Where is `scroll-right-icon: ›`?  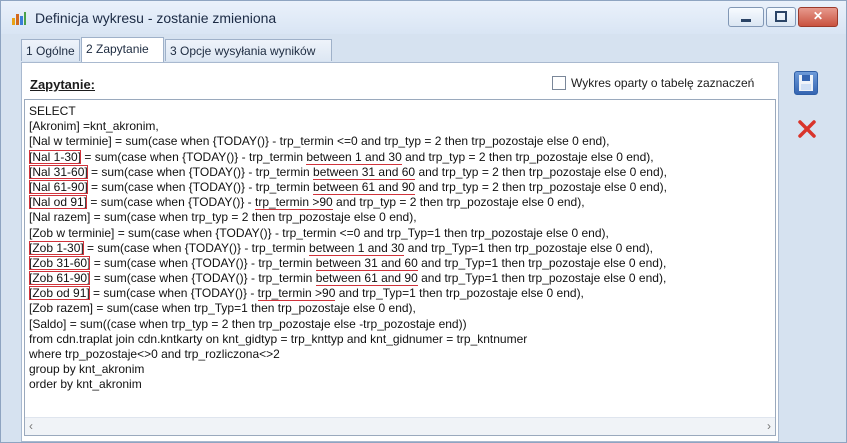
scroll-right-icon: › is located at coordinates (769, 426).